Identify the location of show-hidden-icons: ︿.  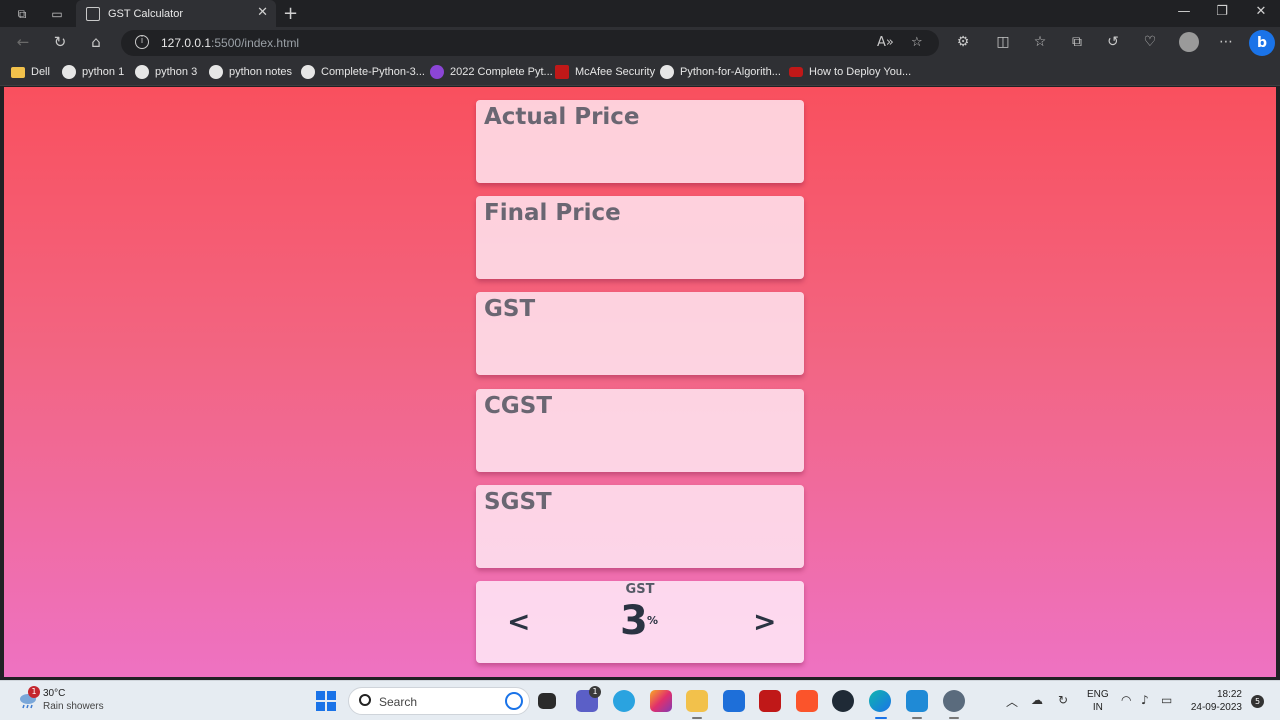
(1012, 701).